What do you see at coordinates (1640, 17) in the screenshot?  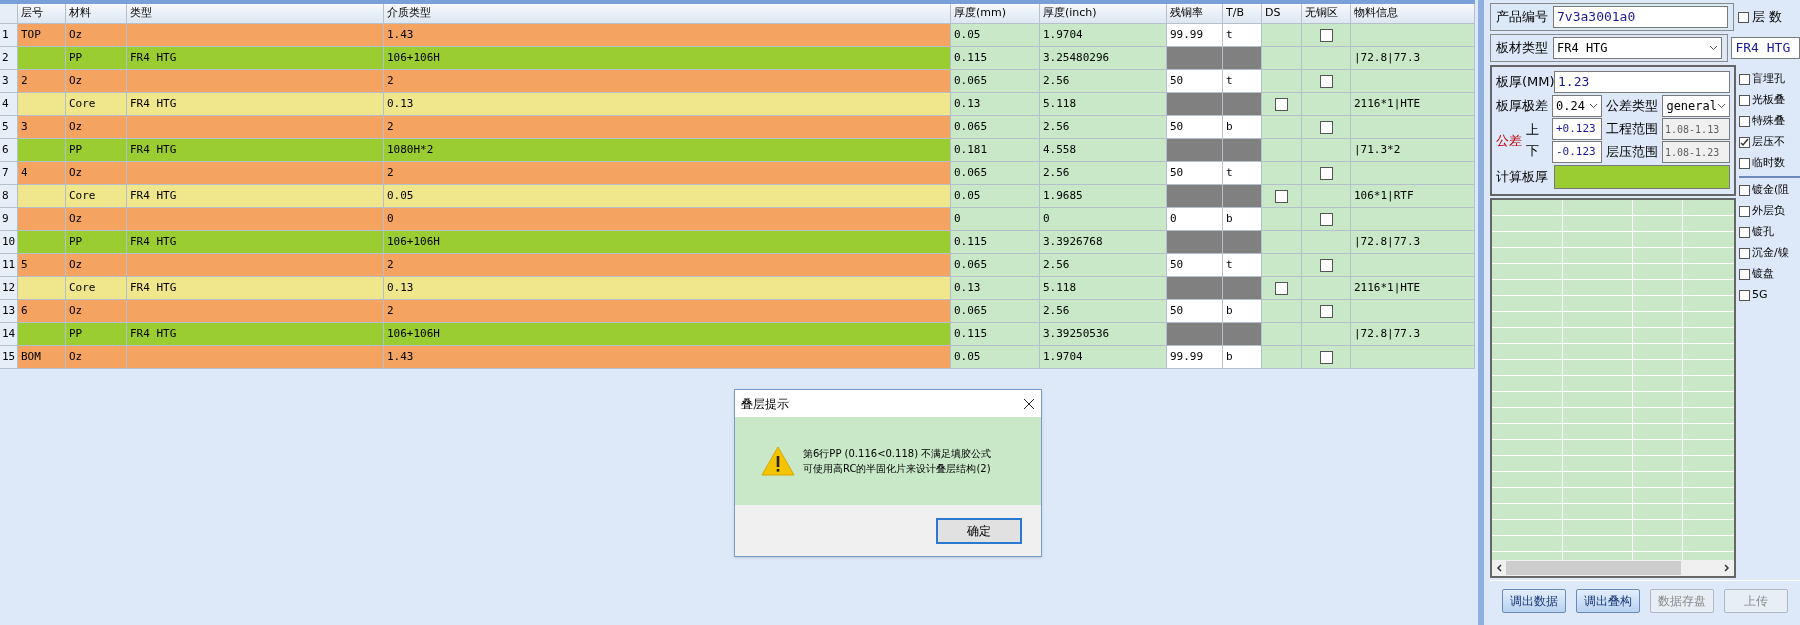 I see `text-field: 7v3a3001a0` at bounding box center [1640, 17].